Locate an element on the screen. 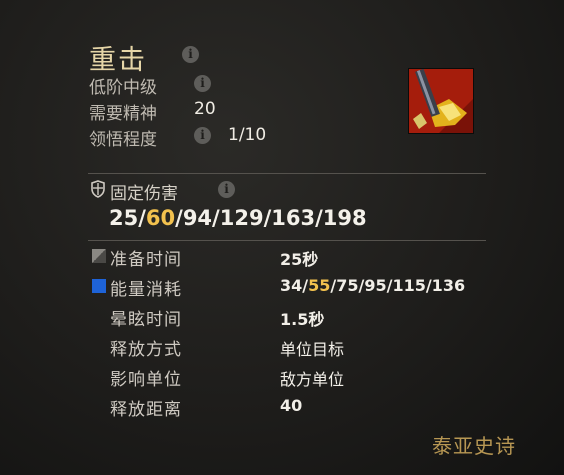 Image resolution: width=564 pixels, height=475 pixels. energy-value-part: /75/95/115/136 is located at coordinates (398, 285).